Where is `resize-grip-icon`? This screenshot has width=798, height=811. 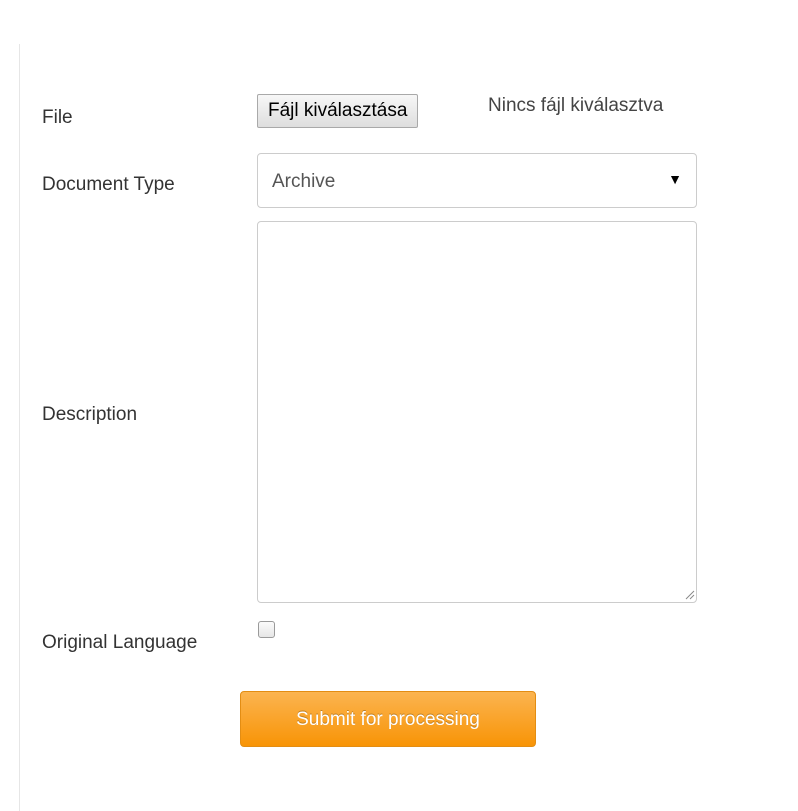
resize-grip-icon is located at coordinates (689, 594).